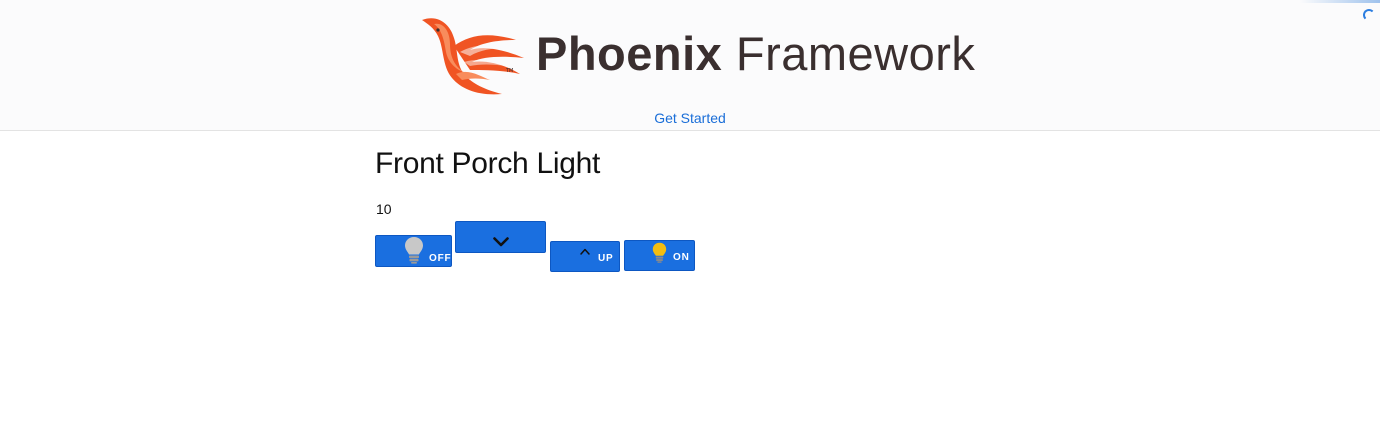 This screenshot has height=432, width=1380. Describe the element at coordinates (1369, 15) in the screenshot. I see `loading-spinner-icon` at that location.